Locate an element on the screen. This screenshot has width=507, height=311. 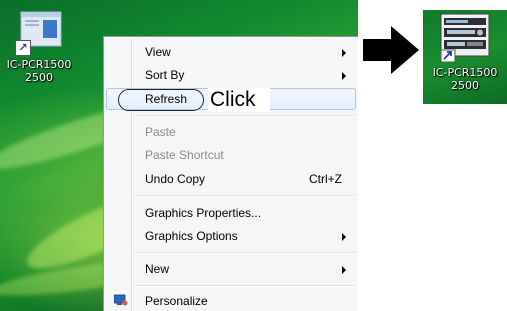
menu-item-label: New is located at coordinates (157, 269).